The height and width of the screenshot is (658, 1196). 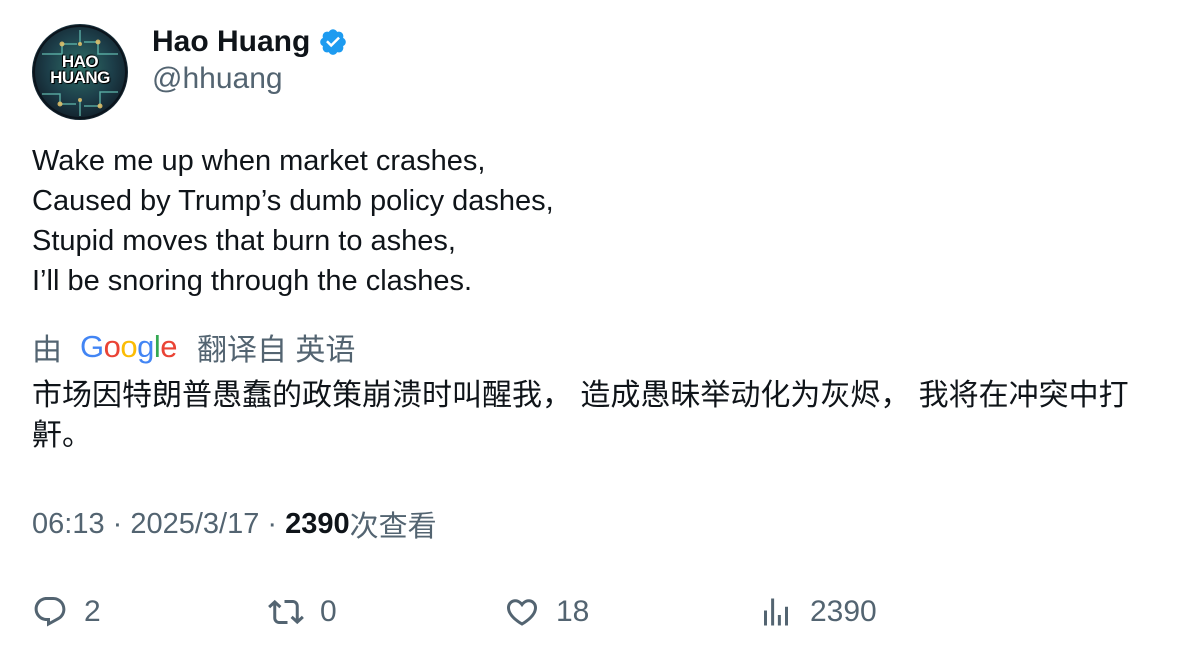 I want to click on author-name: Hao Huang, so click(x=231, y=42).